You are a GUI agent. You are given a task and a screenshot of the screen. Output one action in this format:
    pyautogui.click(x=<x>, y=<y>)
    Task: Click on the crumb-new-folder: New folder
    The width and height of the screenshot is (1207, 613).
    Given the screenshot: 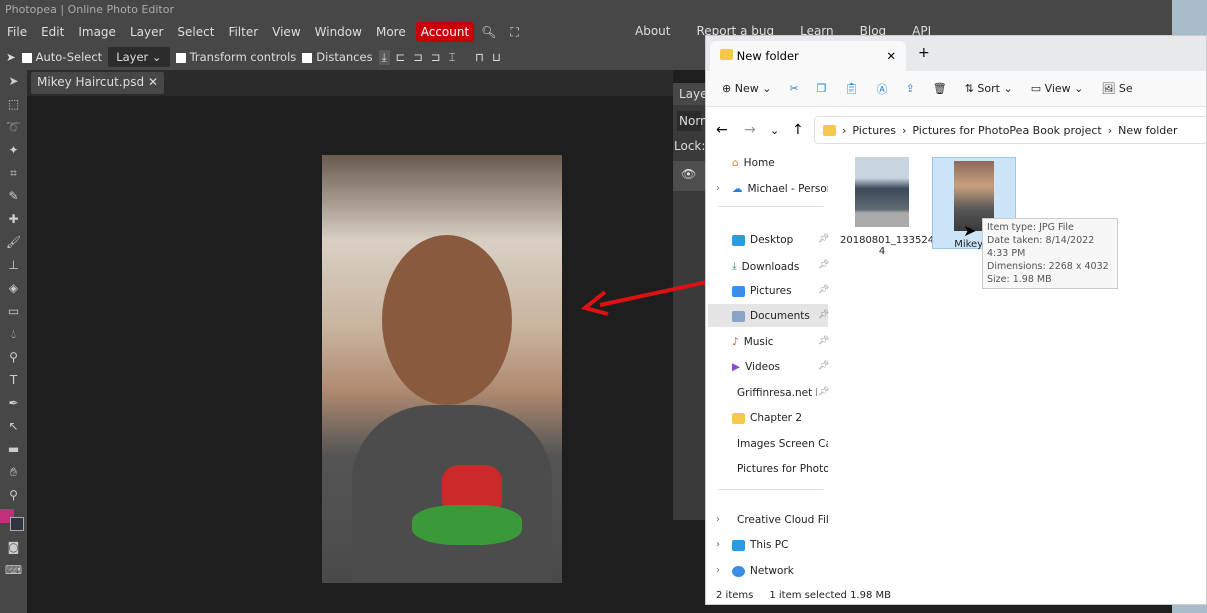 What is the action you would take?
    pyautogui.click(x=1147, y=130)
    